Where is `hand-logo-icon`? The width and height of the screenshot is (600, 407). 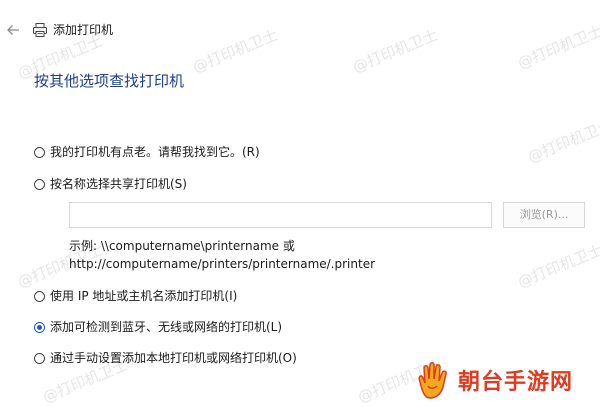 hand-logo-icon is located at coordinates (433, 380).